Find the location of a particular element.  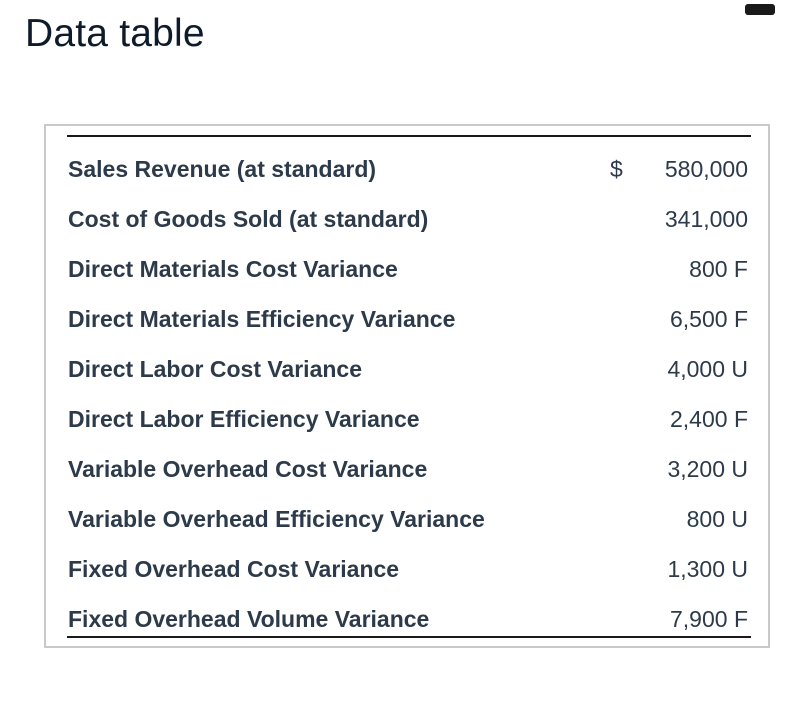

table-row: Variable Overhead Cost Variance 3,200 U is located at coordinates (408, 471).